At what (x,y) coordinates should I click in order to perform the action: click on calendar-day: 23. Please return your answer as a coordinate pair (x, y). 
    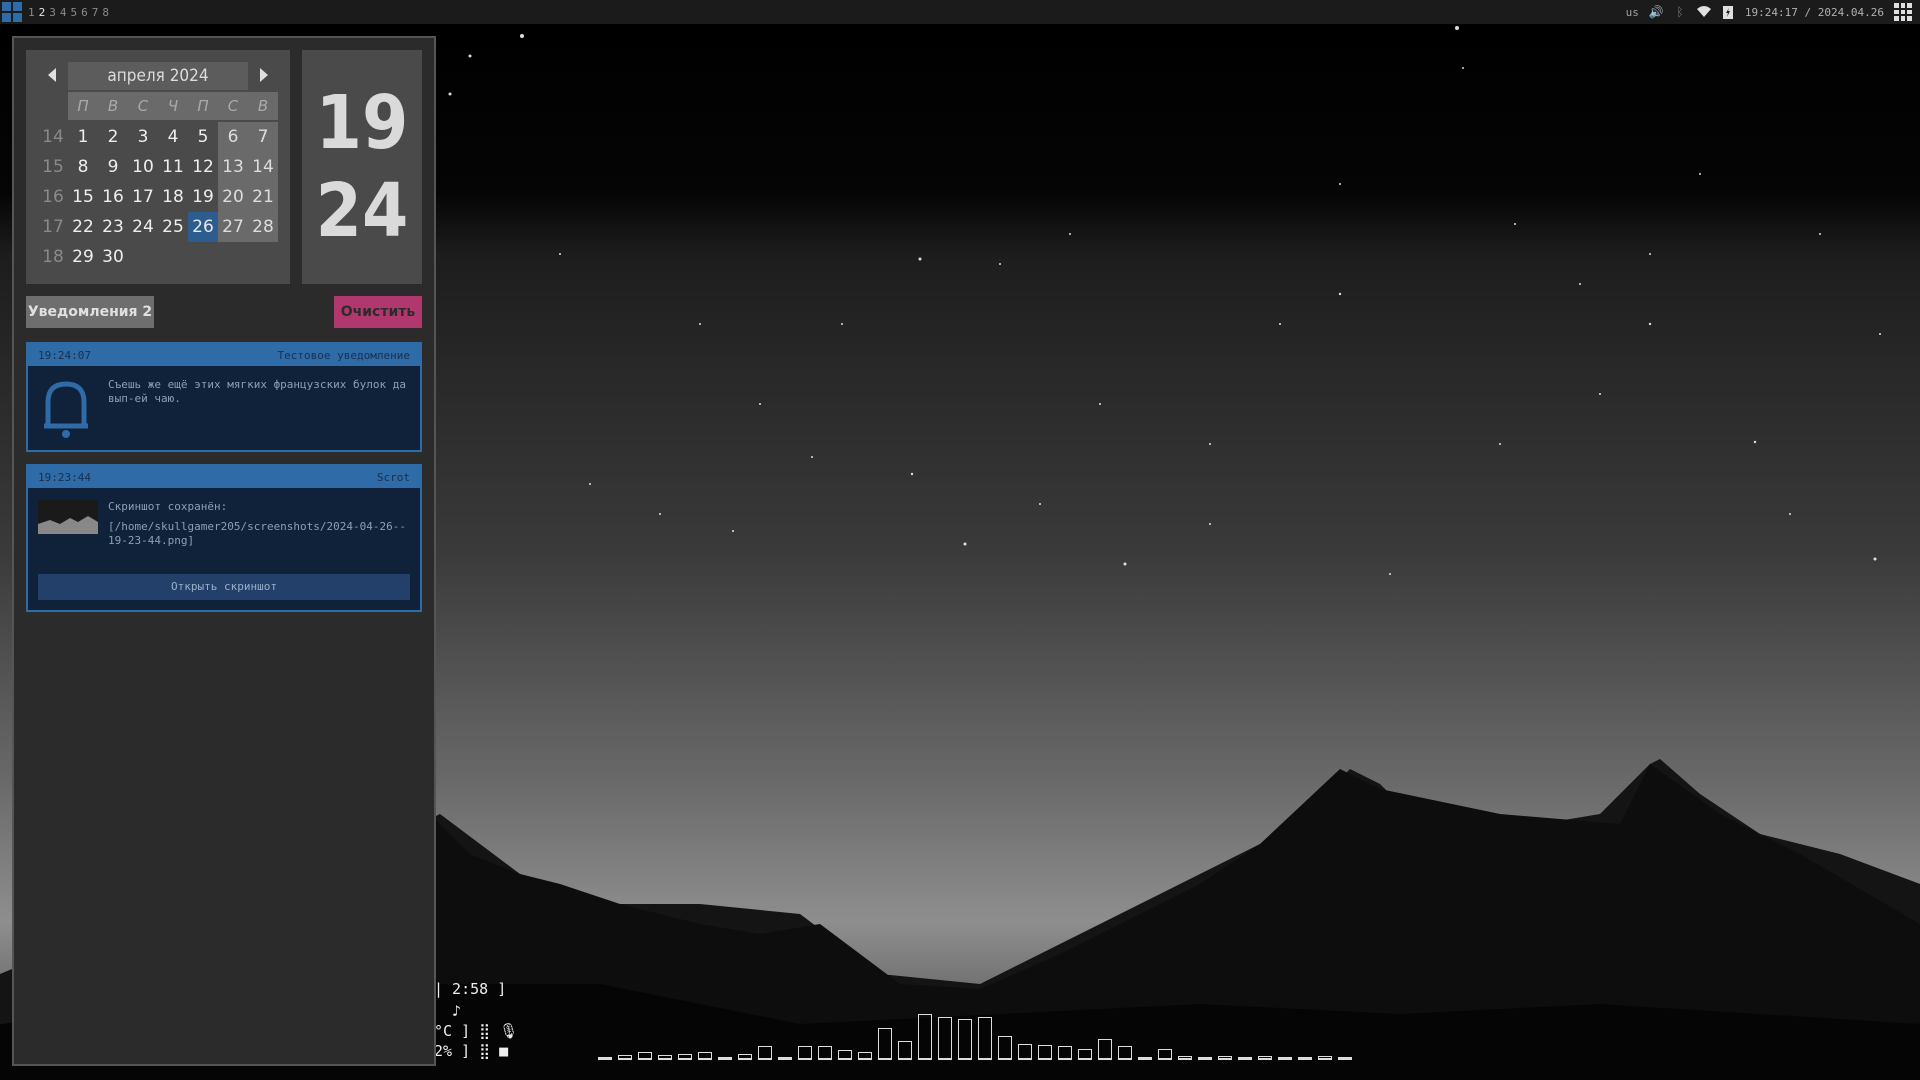
    Looking at the image, I should click on (113, 227).